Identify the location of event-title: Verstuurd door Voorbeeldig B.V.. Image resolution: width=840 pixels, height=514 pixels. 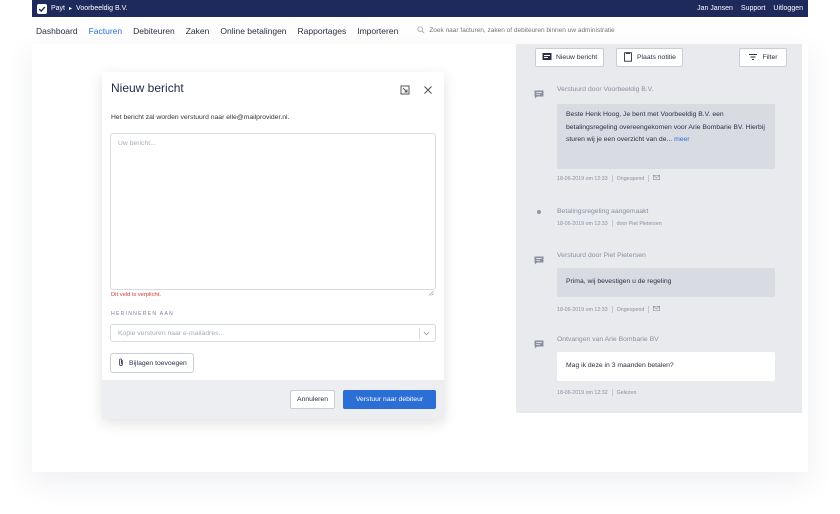
(605, 89).